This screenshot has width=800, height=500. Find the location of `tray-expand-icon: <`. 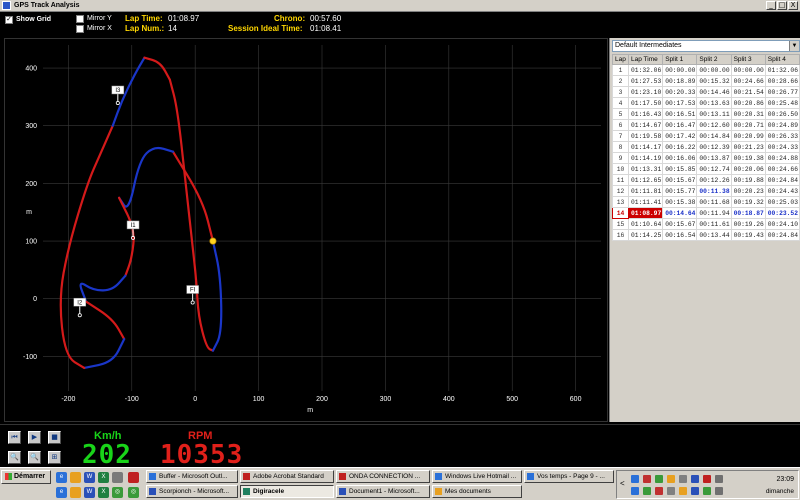

tray-expand-icon: < is located at coordinates (622, 483).